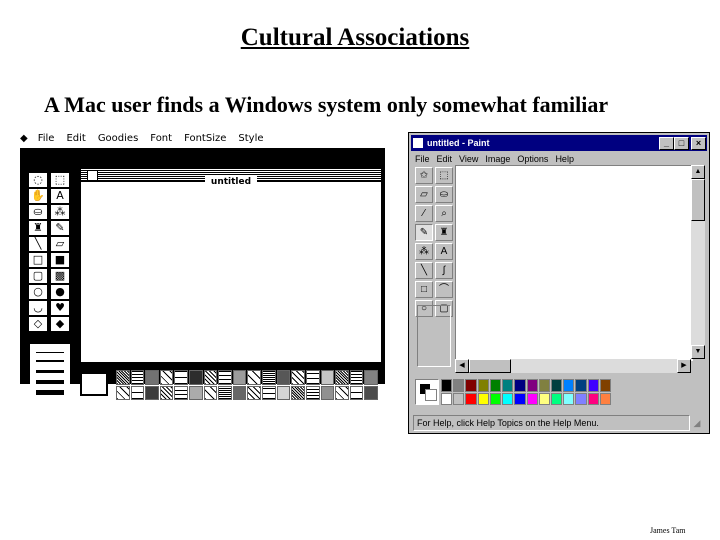 The image size is (720, 540). I want to click on scroll-right-icon: ▶, so click(684, 366).